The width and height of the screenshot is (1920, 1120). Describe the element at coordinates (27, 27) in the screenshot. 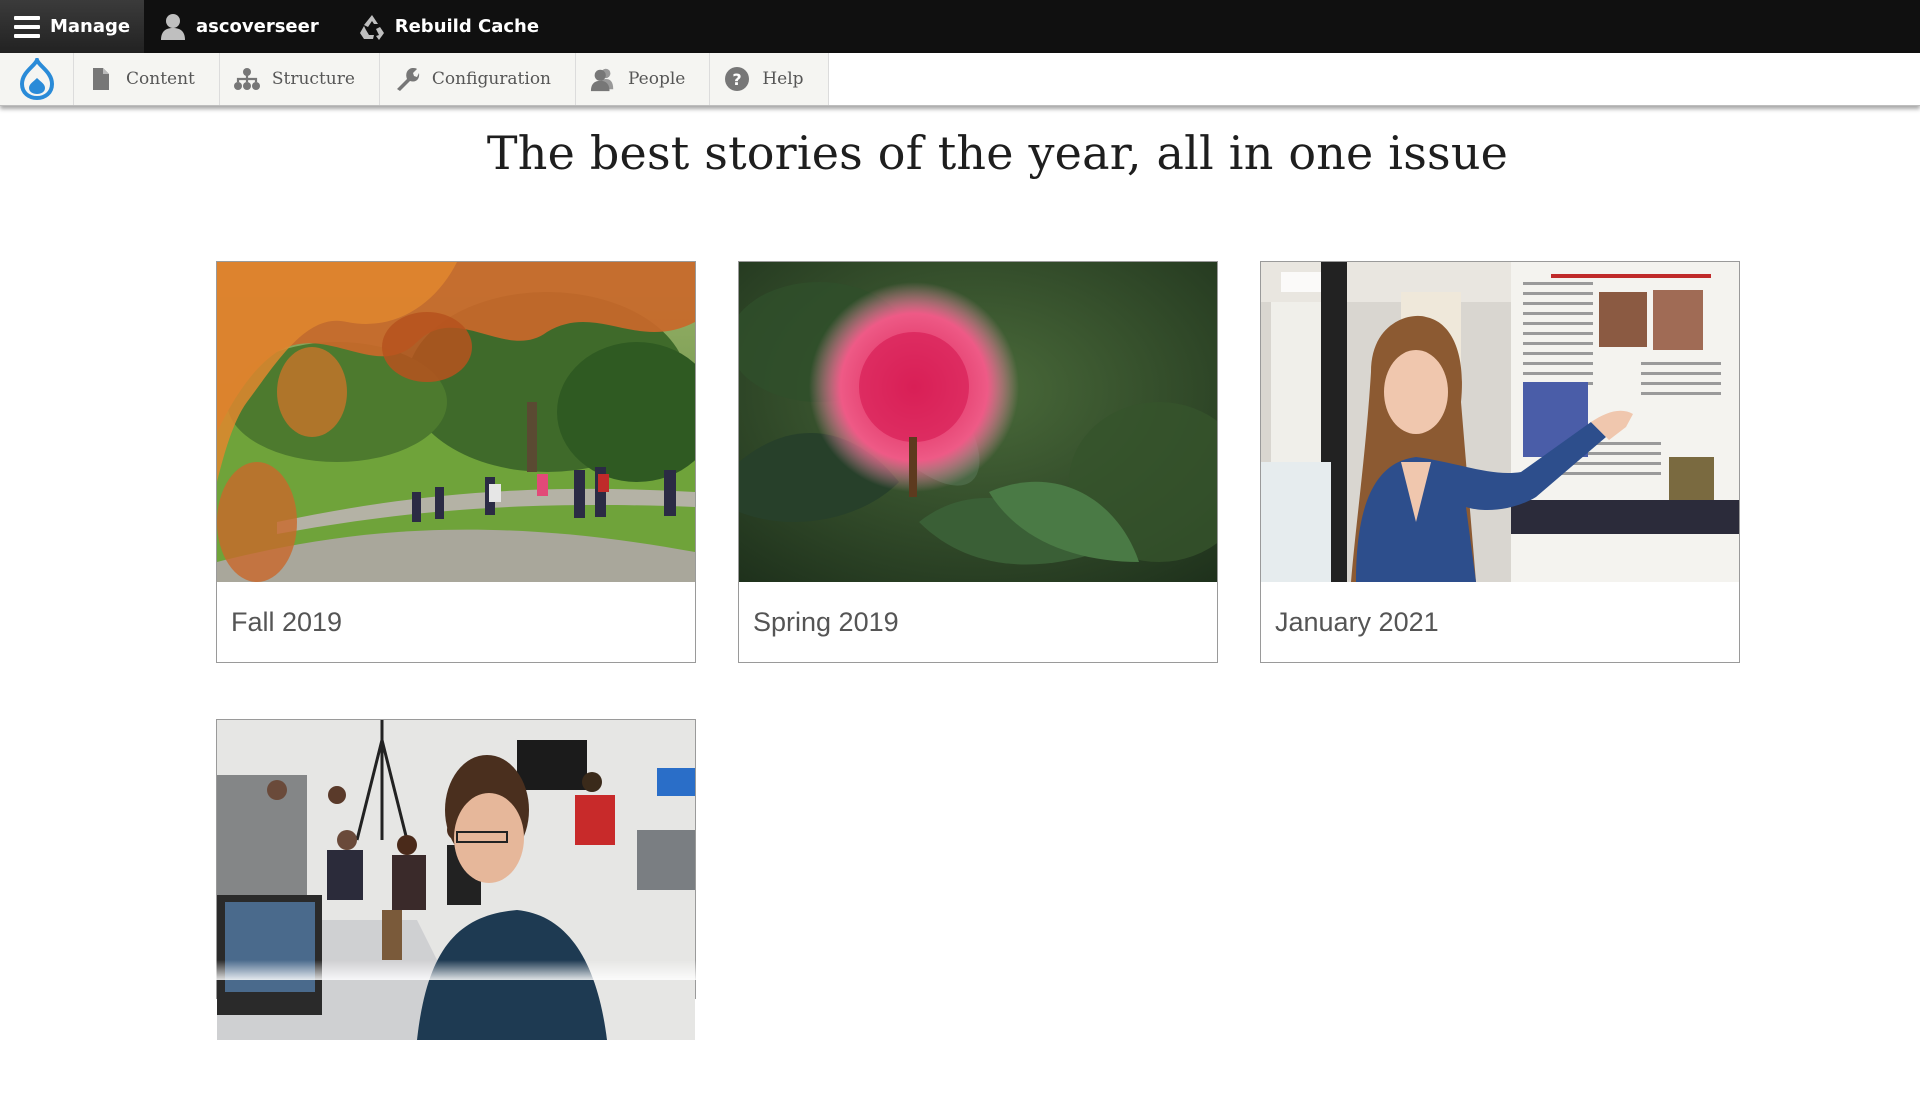

I see `hamburger-icon` at that location.